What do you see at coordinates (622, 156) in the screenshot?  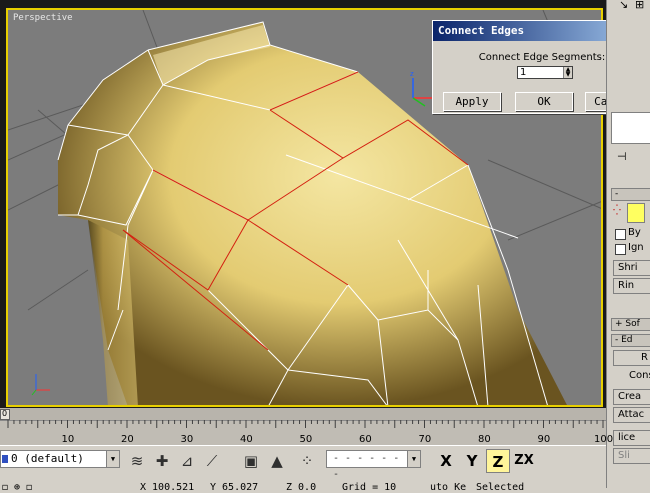 I see `pin-stack-icon: ⊣` at bounding box center [622, 156].